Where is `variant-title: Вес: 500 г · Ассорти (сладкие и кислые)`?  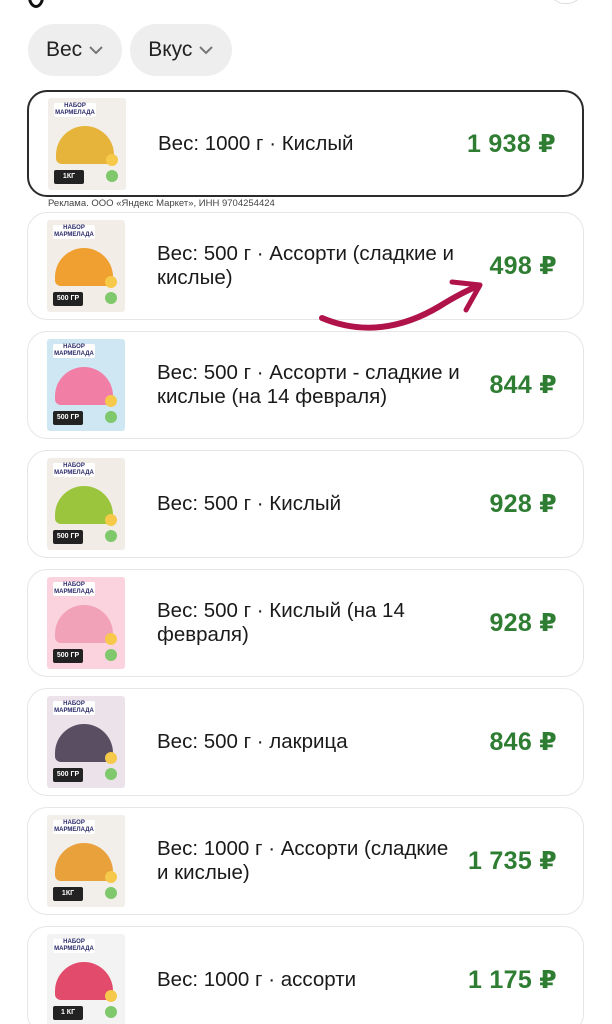
variant-title: Вес: 500 г · Ассорти (сладкие и кислые) is located at coordinates (305, 265).